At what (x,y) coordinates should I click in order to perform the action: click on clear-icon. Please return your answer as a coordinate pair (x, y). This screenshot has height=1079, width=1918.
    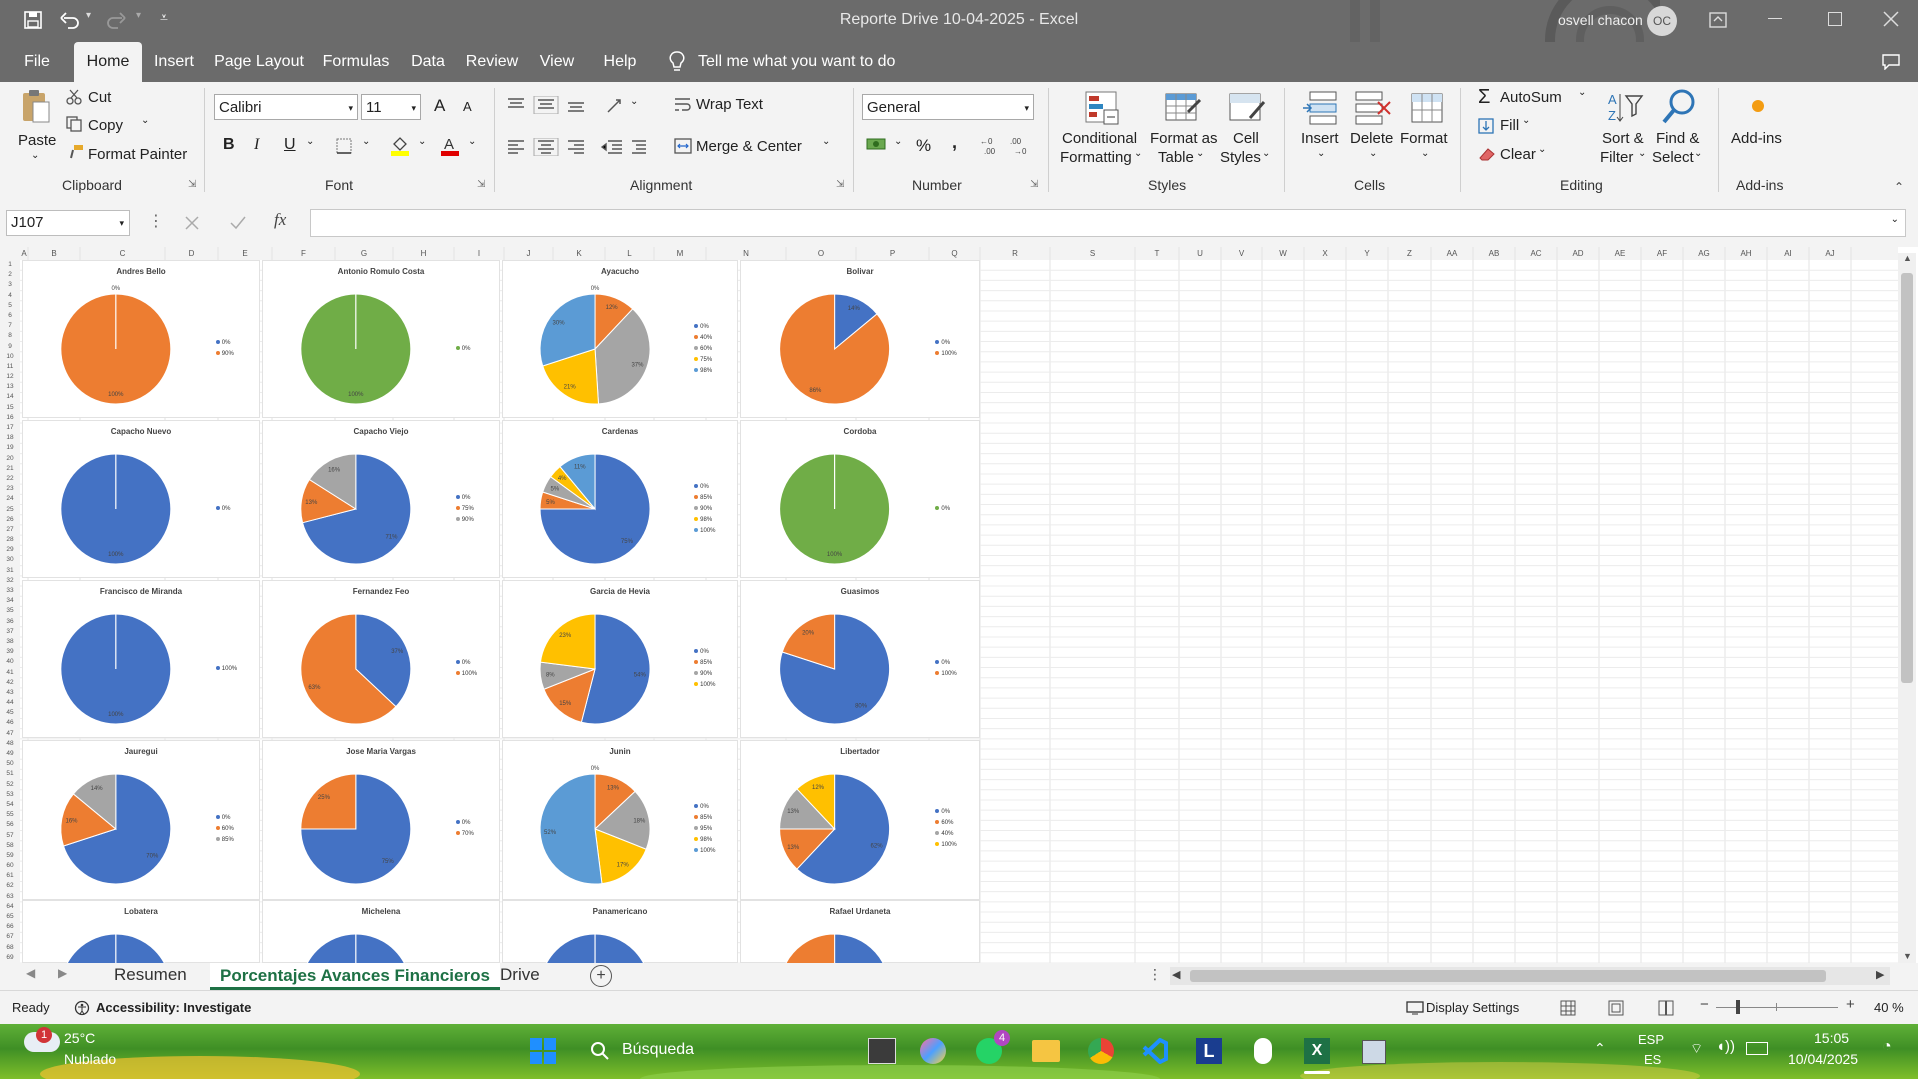
    Looking at the image, I should click on (1487, 154).